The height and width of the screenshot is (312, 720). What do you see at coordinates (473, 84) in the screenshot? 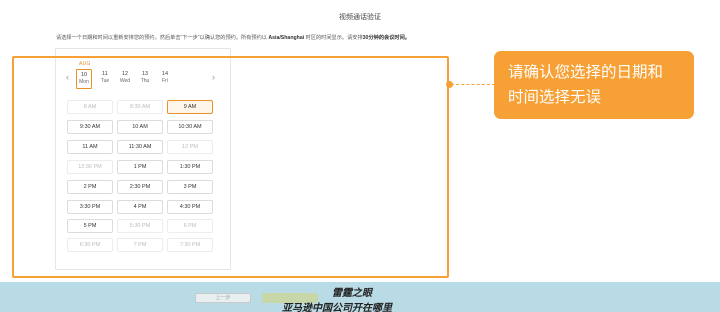
I see `callout-connector` at bounding box center [473, 84].